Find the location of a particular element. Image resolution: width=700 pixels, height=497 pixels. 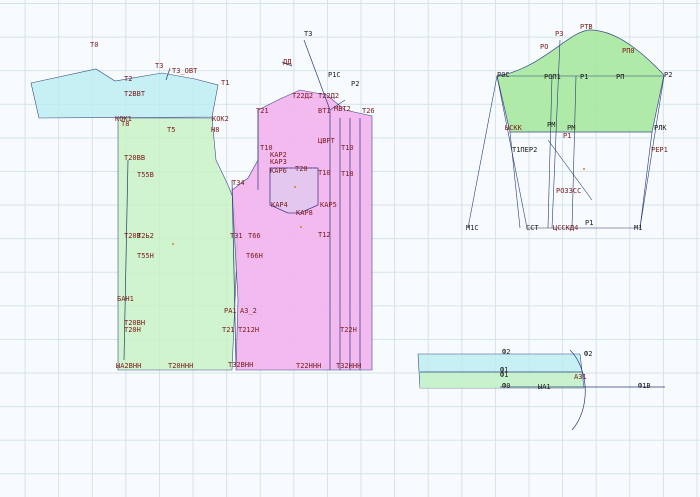

point-label: Т20ННН is located at coordinates (181, 366).